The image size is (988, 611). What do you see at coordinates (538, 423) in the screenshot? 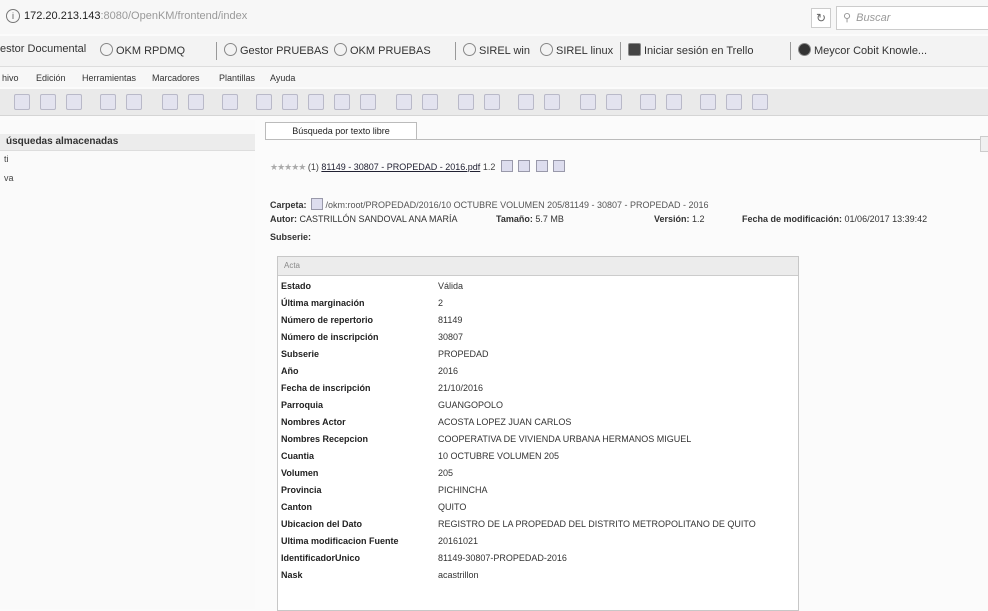
I see `property-row: Nombres Actor ACOSTA LOPEZ JUAN CARLOS` at bounding box center [538, 423].